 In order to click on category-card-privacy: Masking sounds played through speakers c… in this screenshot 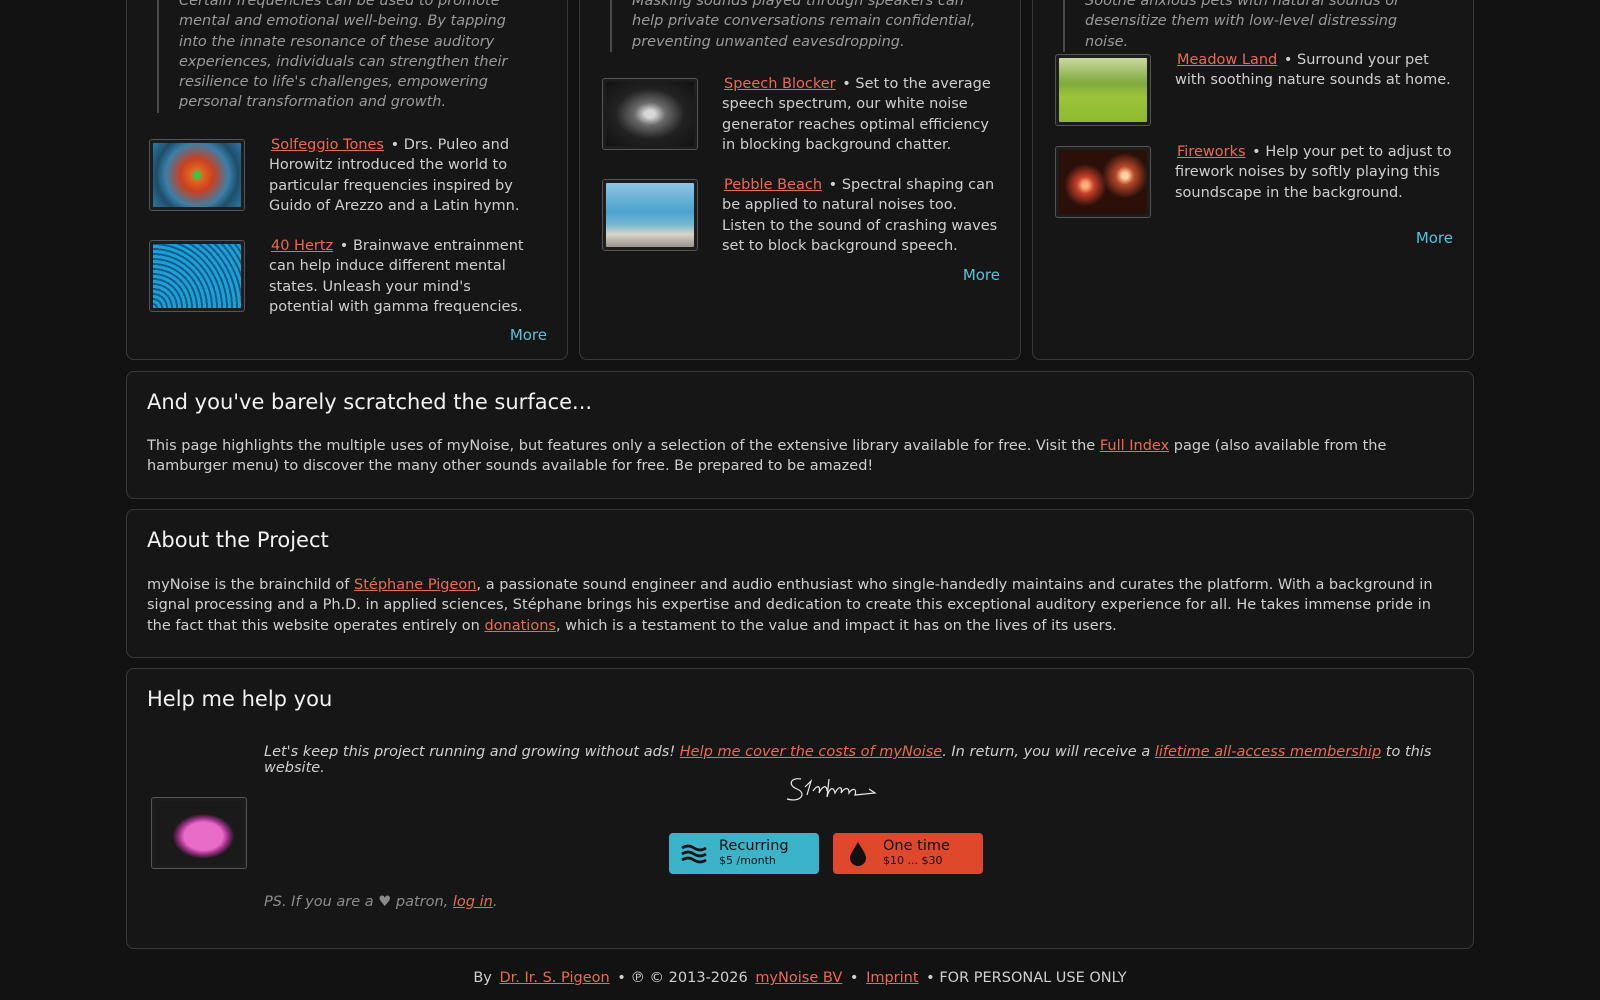, I will do `click(800, 180)`.